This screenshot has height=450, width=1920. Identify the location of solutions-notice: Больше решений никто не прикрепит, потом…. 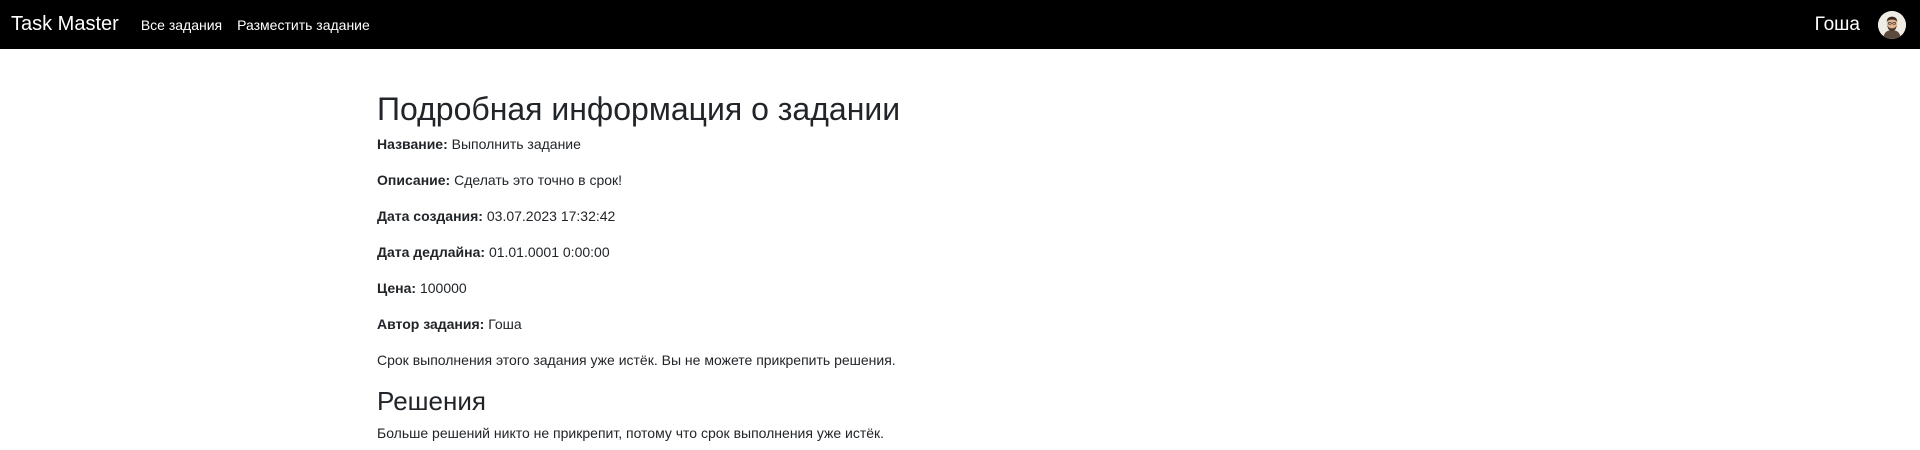
(631, 433).